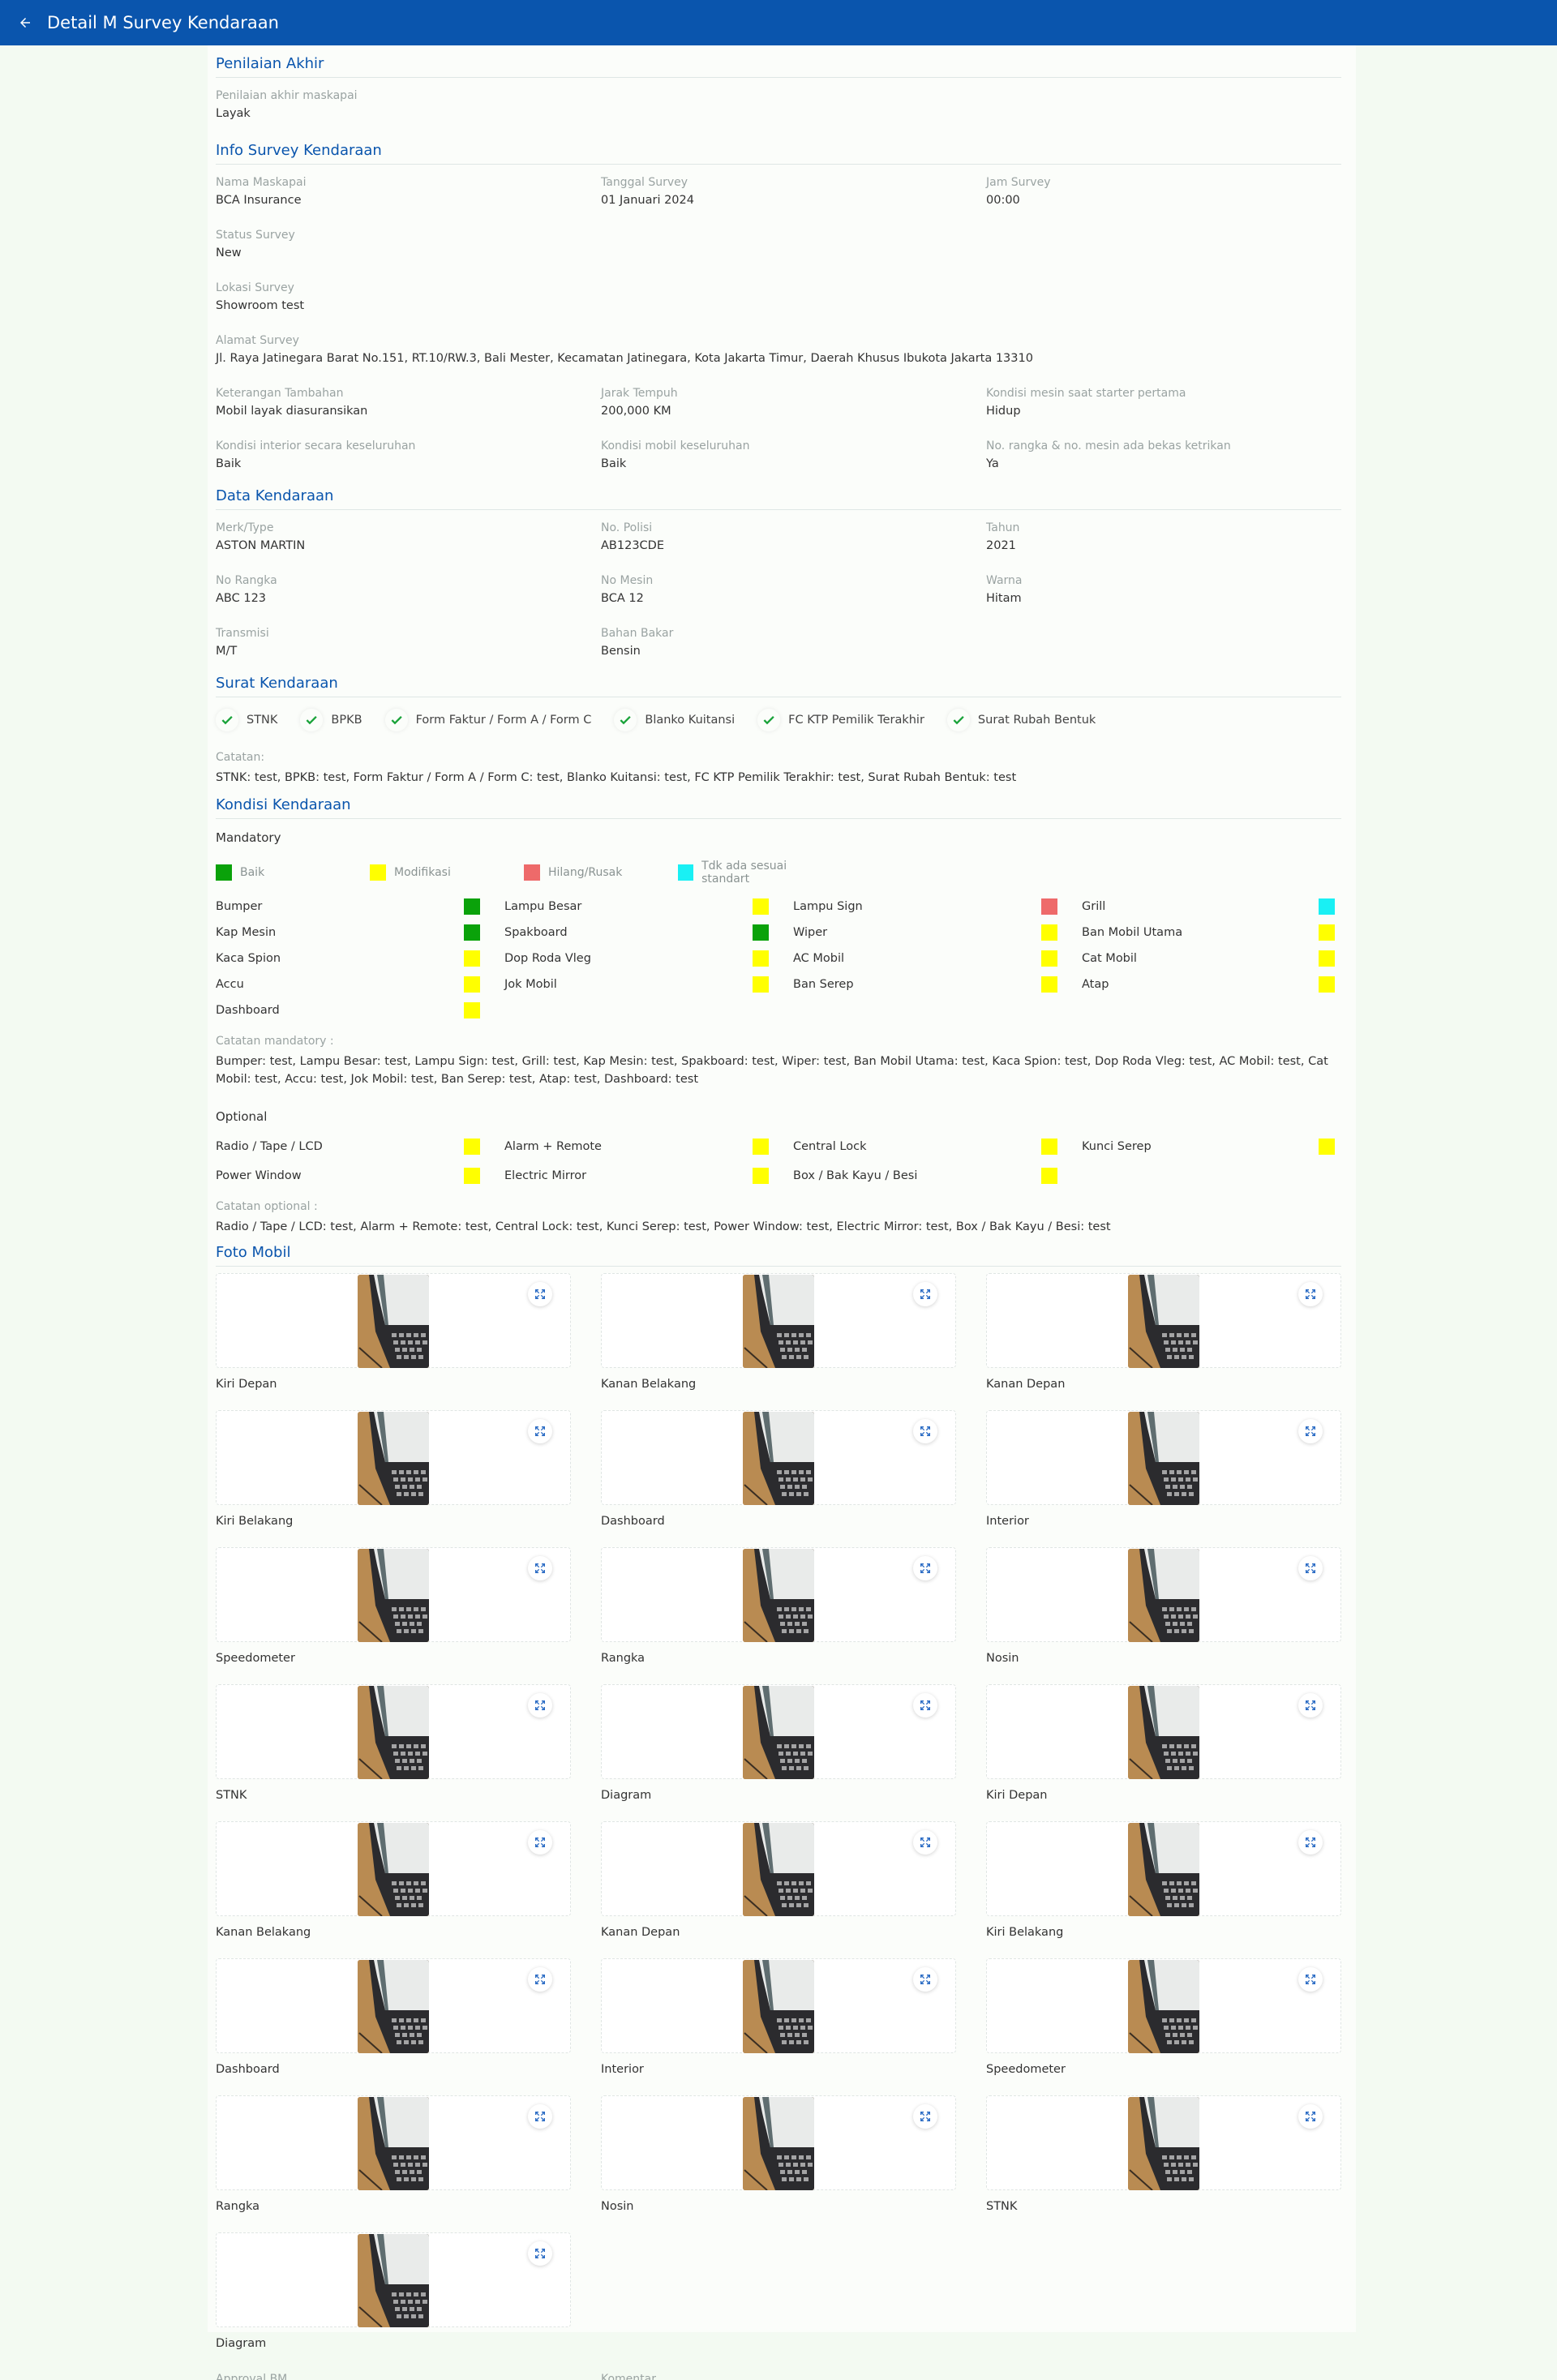 This screenshot has width=1557, height=2380. Describe the element at coordinates (937, 906) in the screenshot. I see `condition-item: Lampu Sign` at that location.